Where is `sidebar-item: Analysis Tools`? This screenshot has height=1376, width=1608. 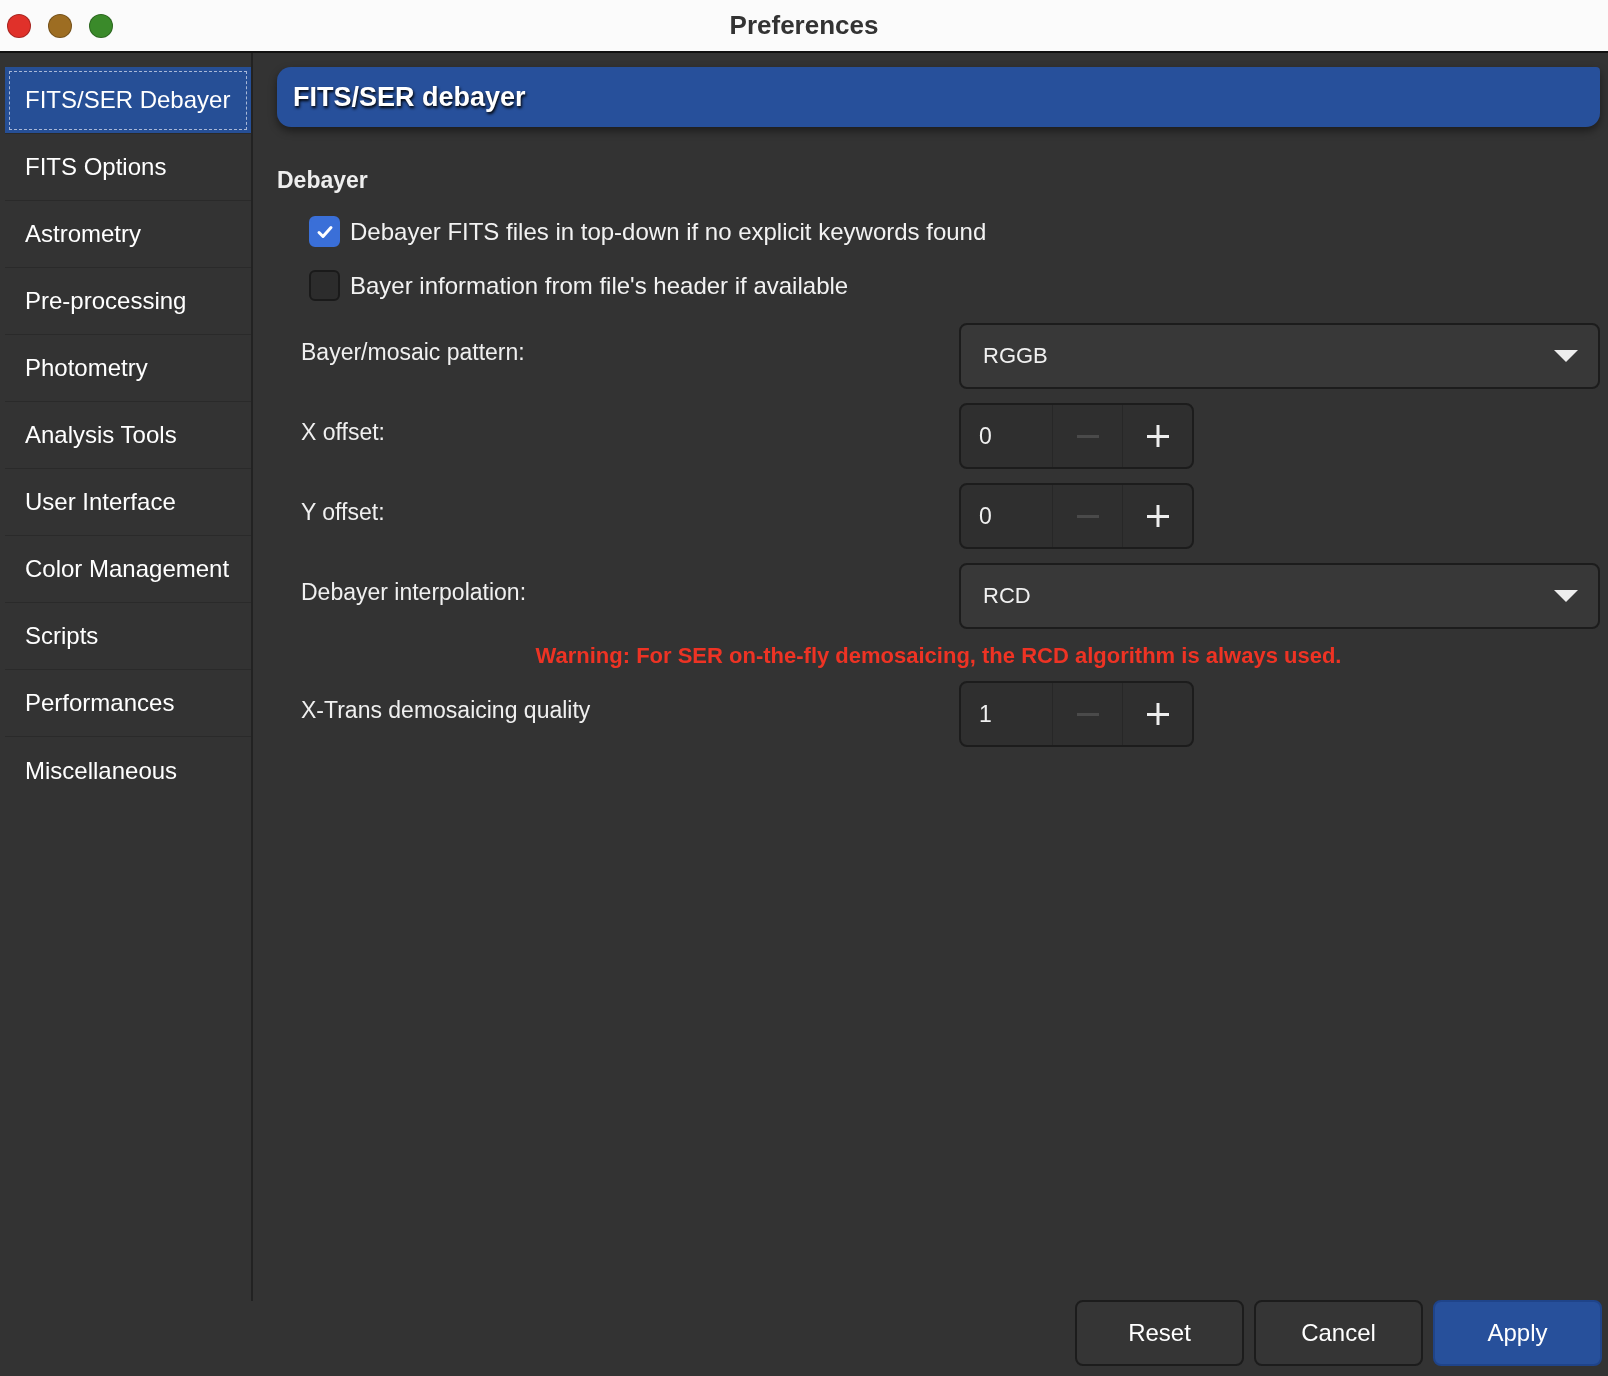 sidebar-item: Analysis Tools is located at coordinates (128, 435).